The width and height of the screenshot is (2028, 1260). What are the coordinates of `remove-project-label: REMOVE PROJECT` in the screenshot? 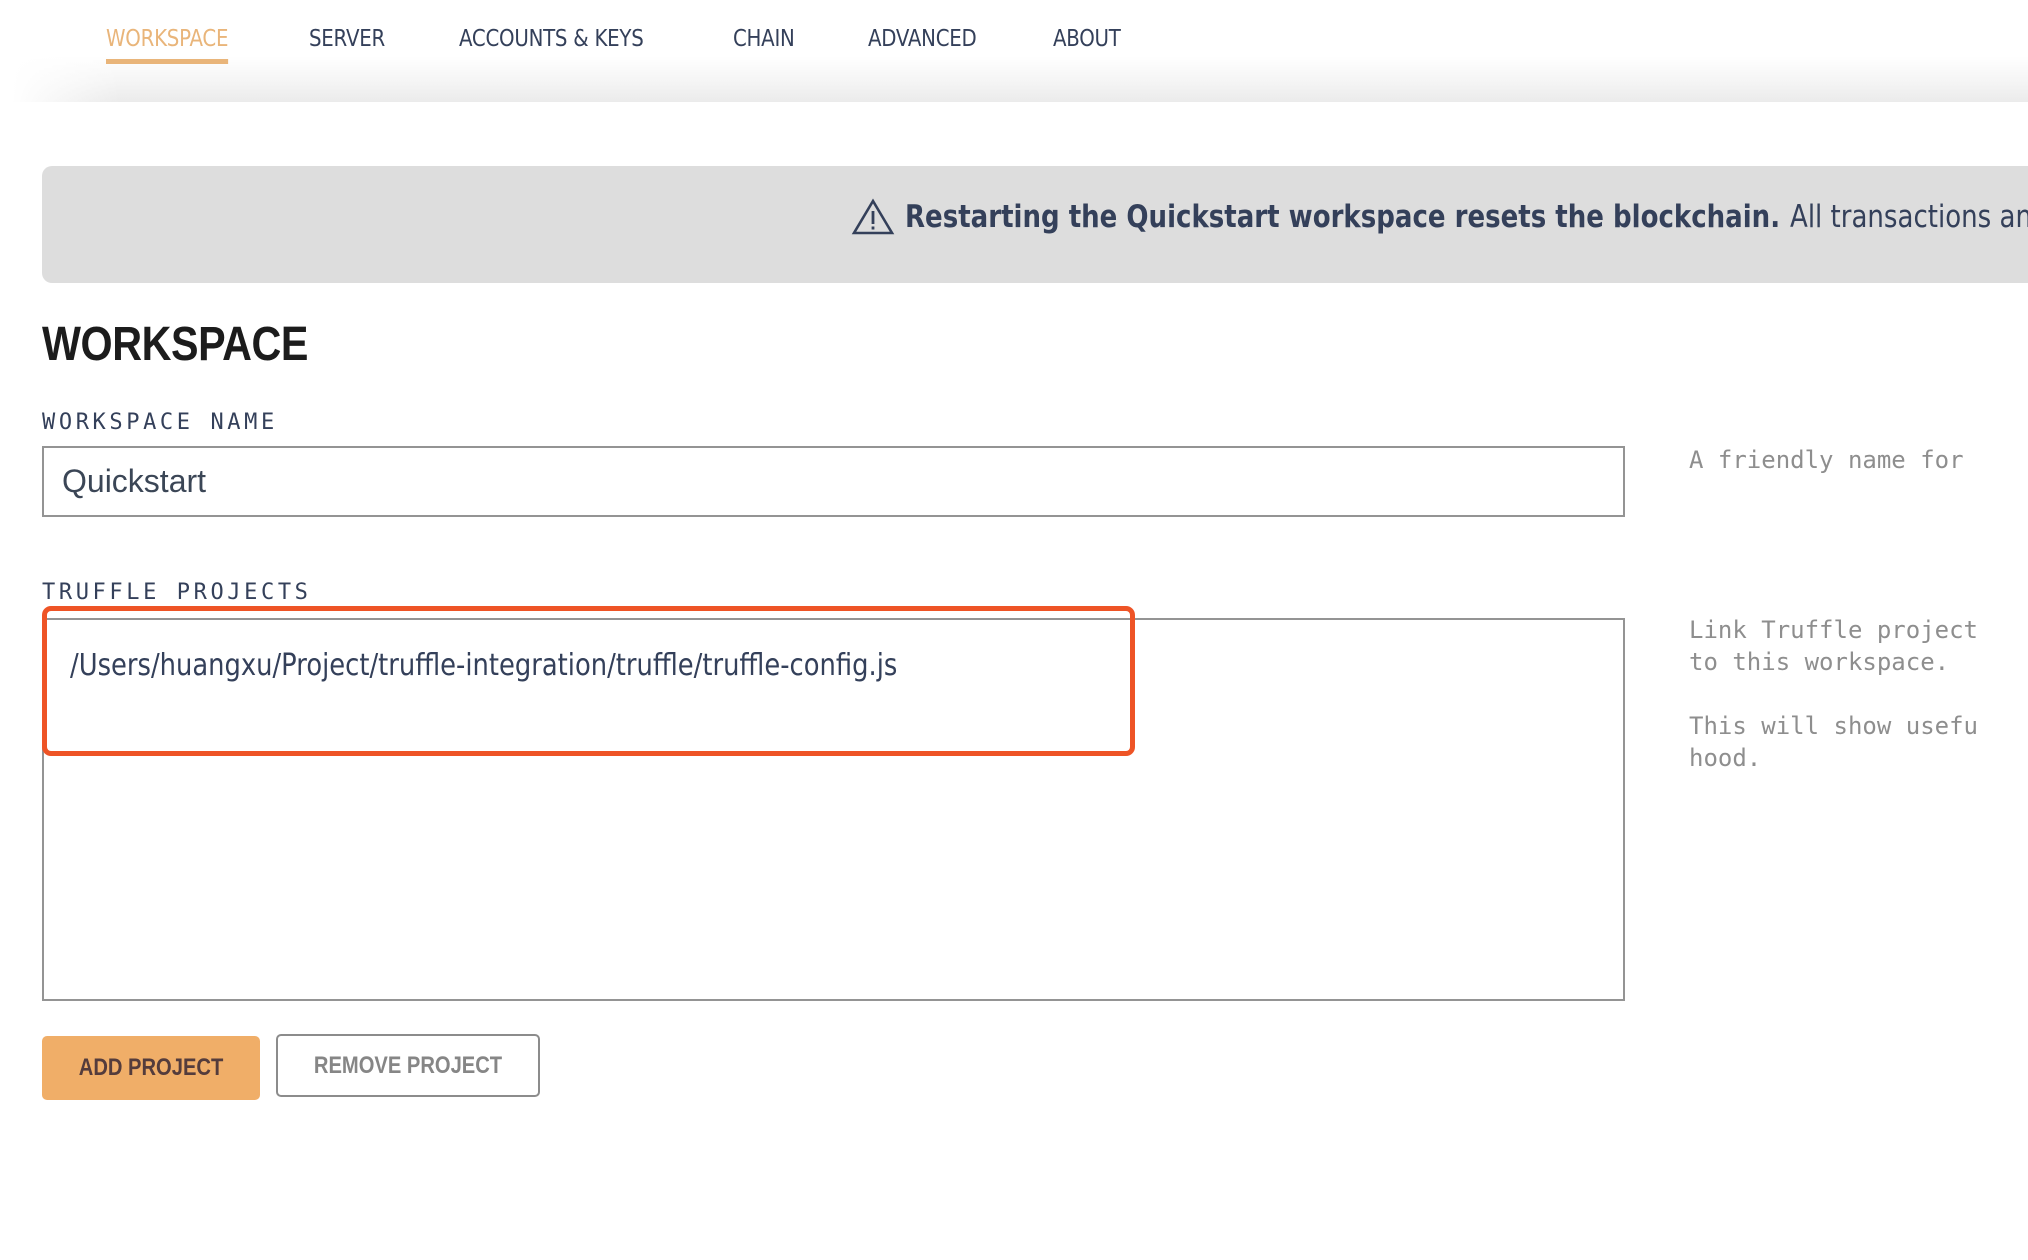 It's located at (408, 1065).